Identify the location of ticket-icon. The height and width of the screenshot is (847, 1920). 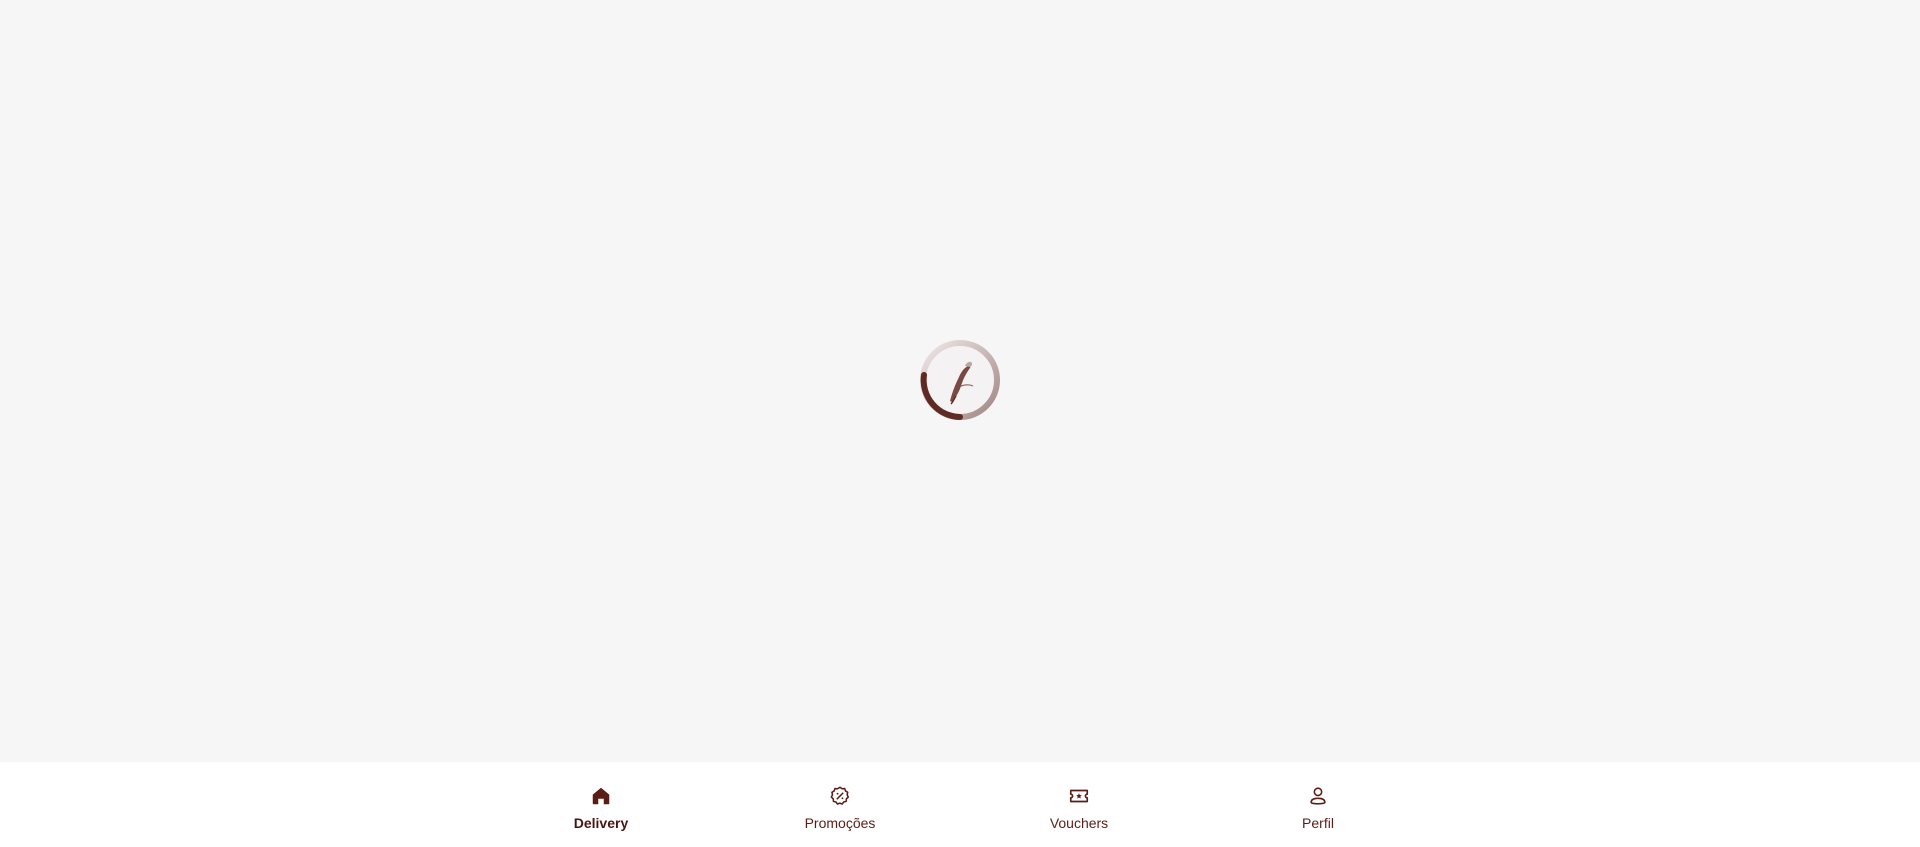
(1079, 796).